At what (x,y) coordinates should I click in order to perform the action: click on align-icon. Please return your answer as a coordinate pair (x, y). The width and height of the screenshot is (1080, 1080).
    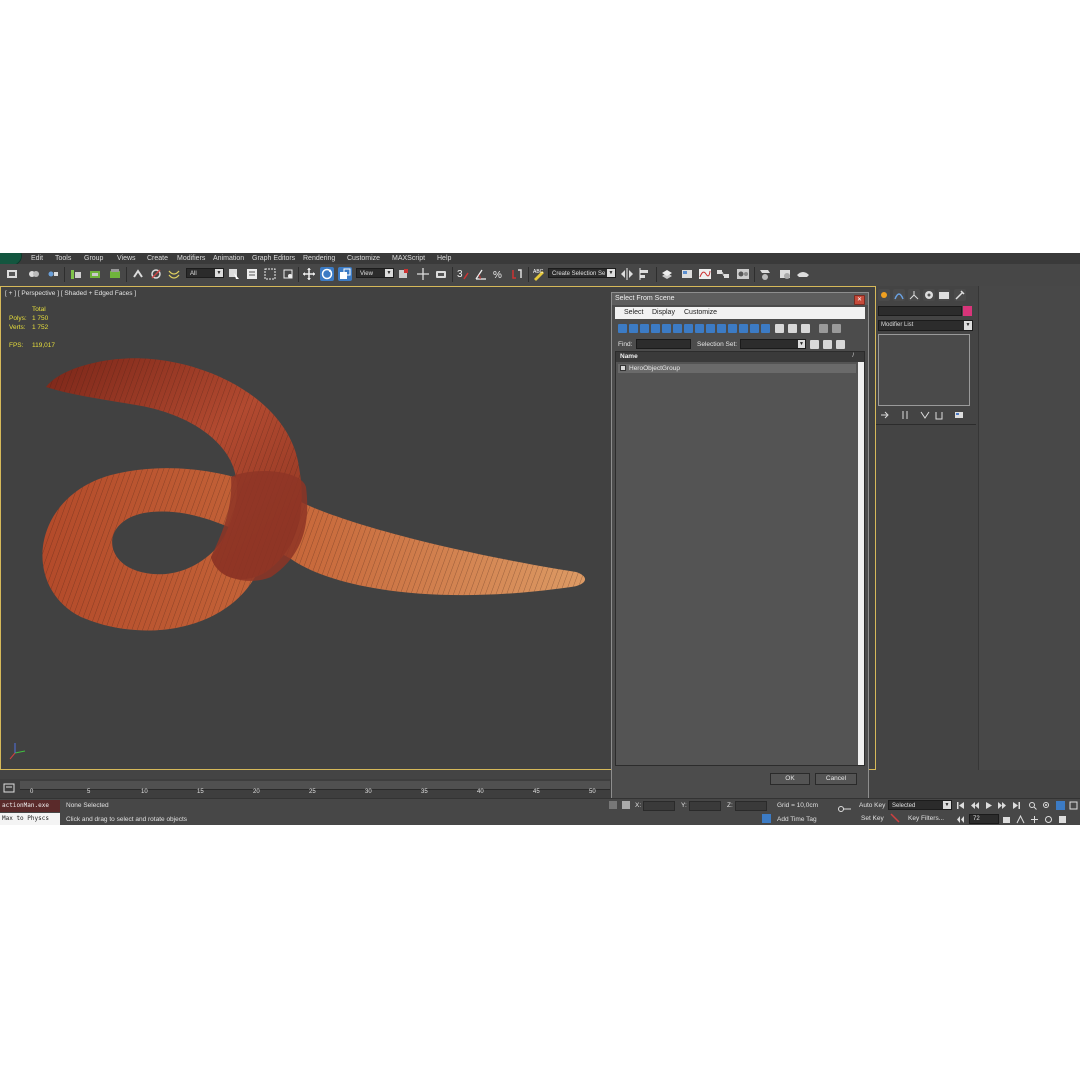
    Looking at the image, I should click on (645, 274).